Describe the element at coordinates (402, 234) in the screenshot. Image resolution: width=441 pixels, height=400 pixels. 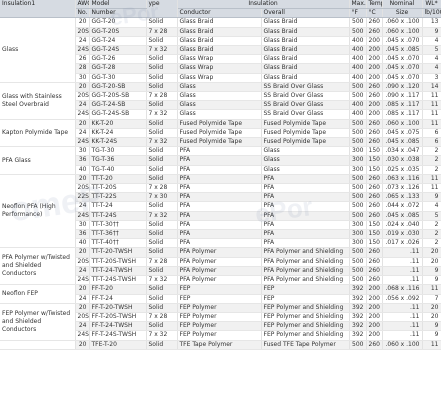
I see `nominal-size-cell: .019 x .030` at that location.